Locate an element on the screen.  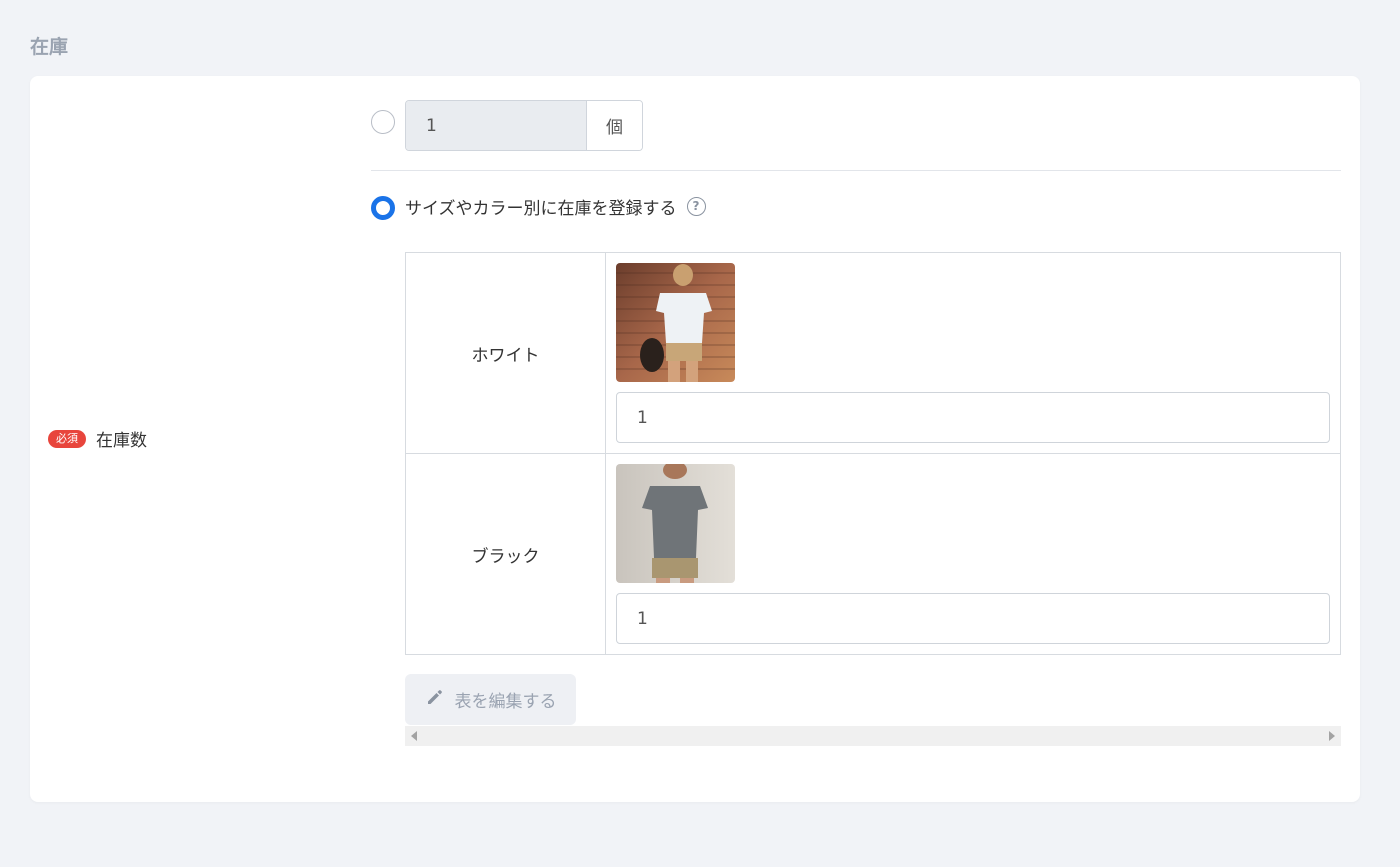
radio-single-stock is located at coordinates (383, 122).